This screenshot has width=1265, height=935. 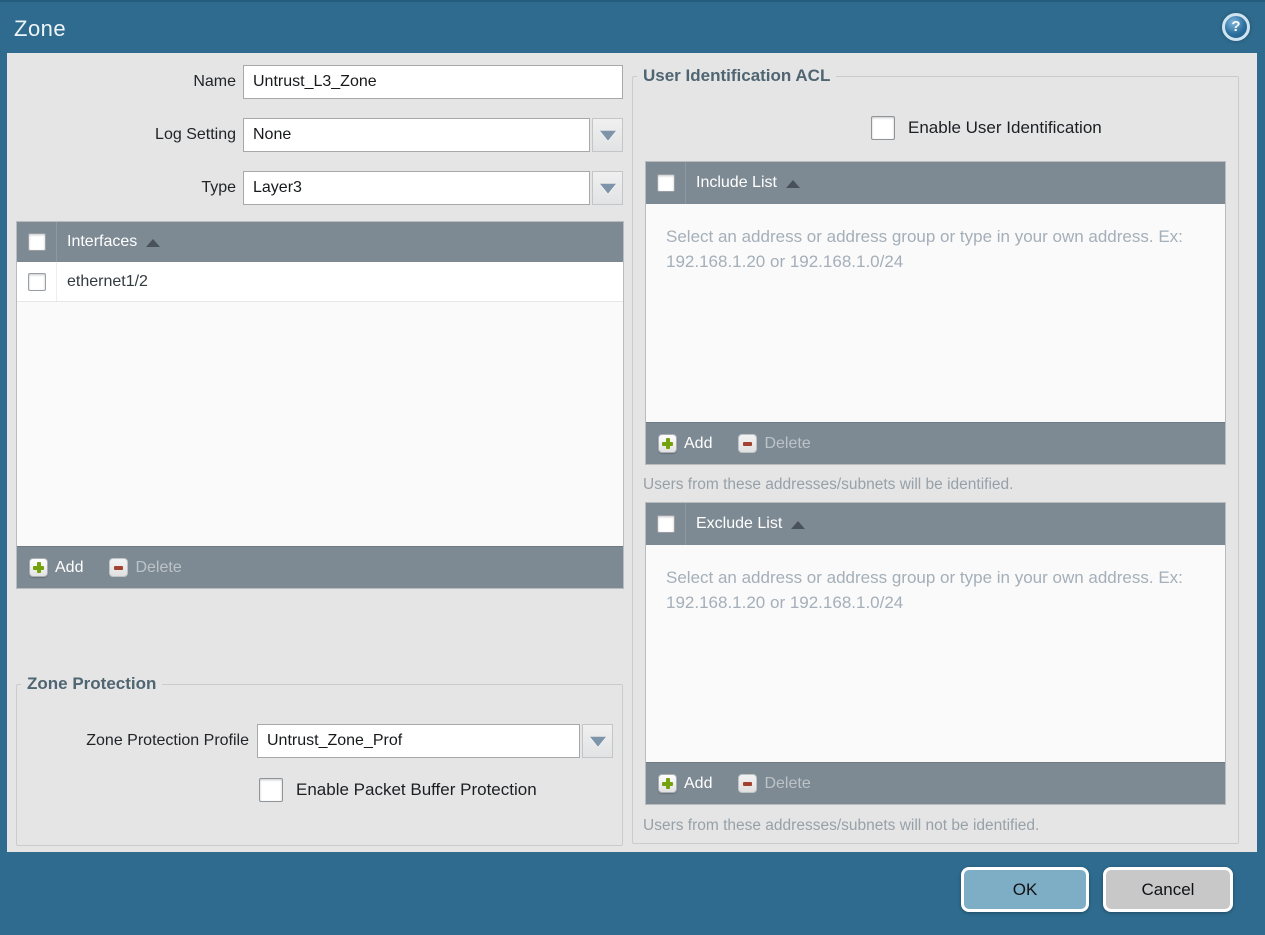 What do you see at coordinates (195, 134) in the screenshot?
I see `log-setting-label: Log Setting` at bounding box center [195, 134].